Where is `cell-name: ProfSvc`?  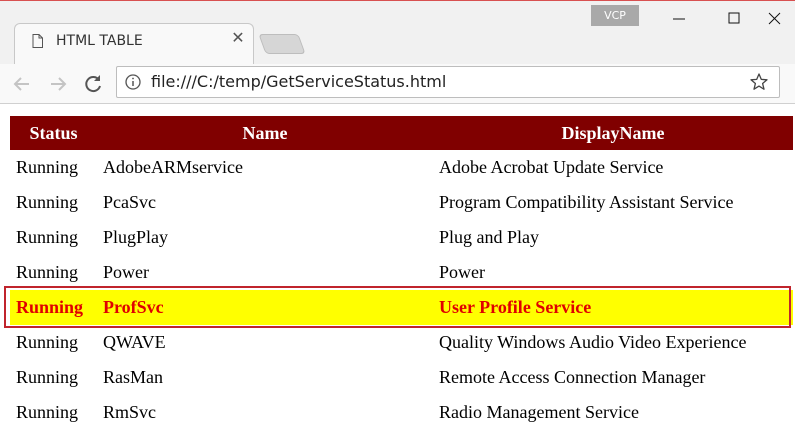
cell-name: ProfSvc is located at coordinates (265, 307).